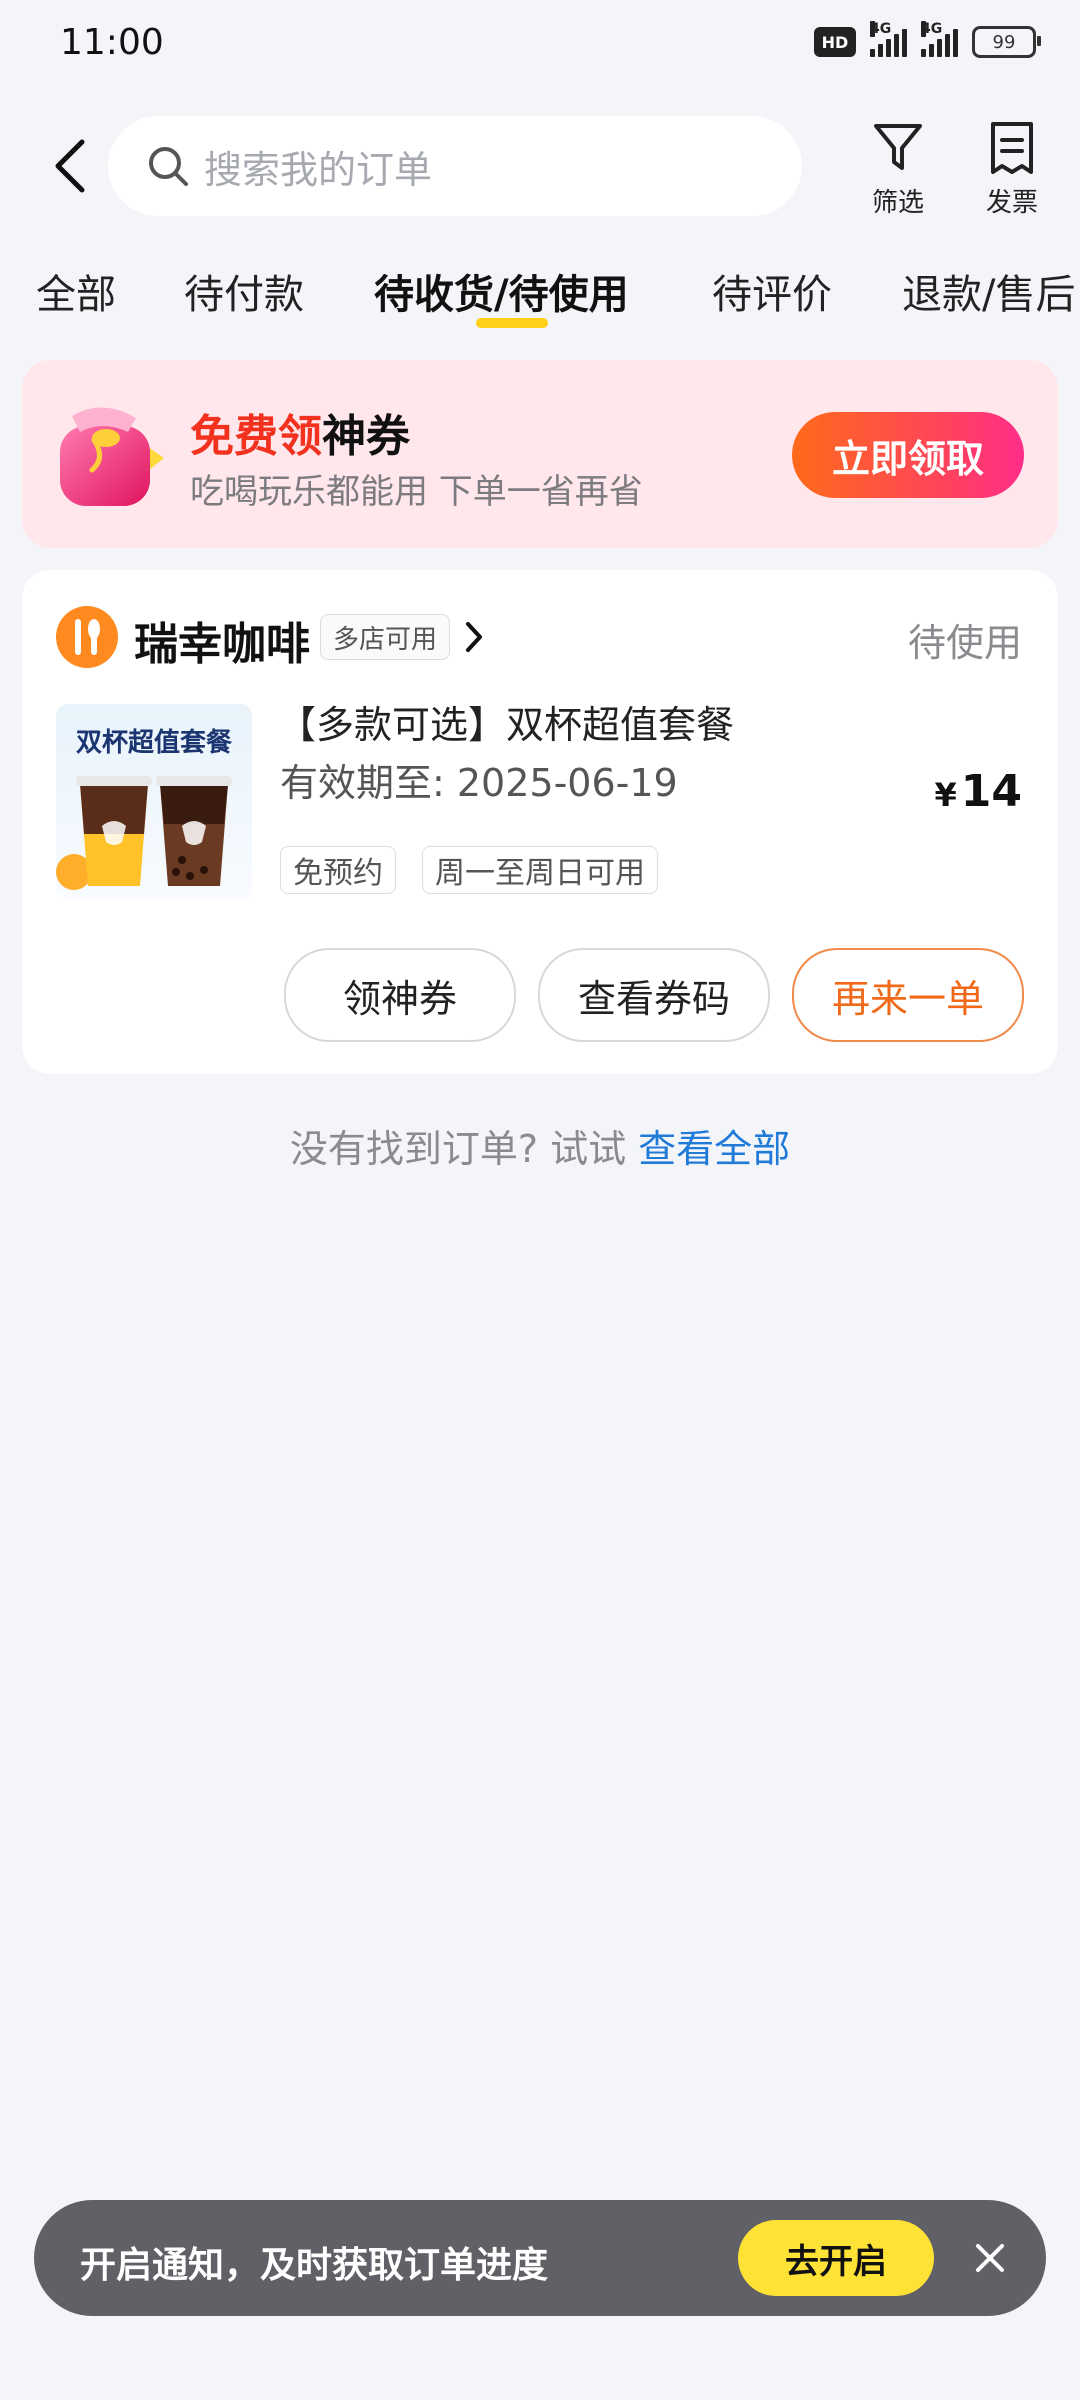 The image size is (1080, 2400). What do you see at coordinates (540, 454) in the screenshot?
I see `coupon-promo-banner: 免费领神券 吃喝玩乐都能用 下单一省再省 立即领取` at bounding box center [540, 454].